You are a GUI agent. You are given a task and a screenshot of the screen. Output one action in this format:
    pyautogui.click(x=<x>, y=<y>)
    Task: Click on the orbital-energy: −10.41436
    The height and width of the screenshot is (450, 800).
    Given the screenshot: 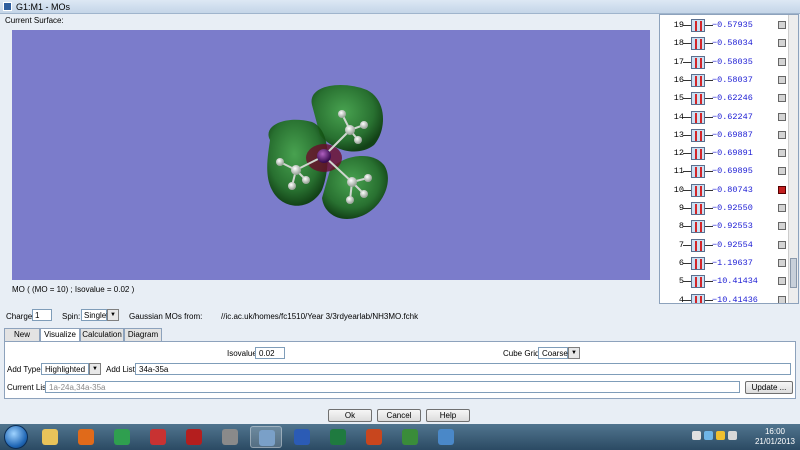 What is the action you would take?
    pyautogui.click(x=735, y=299)
    